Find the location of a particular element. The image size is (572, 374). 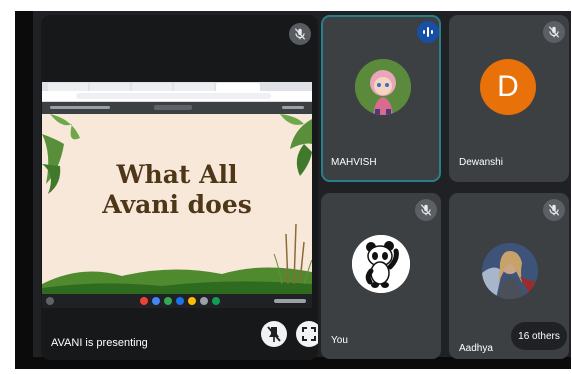

os-taskbar is located at coordinates (177, 301).